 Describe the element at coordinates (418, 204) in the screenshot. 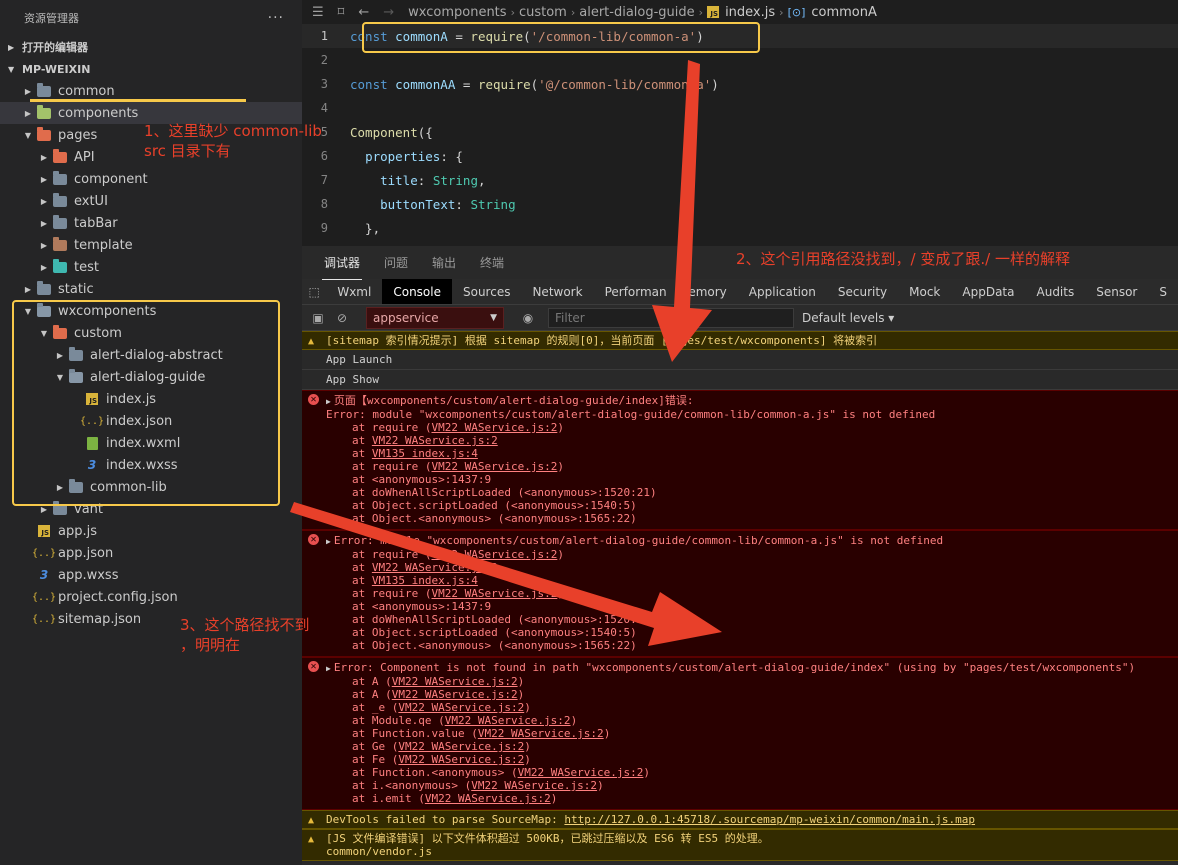

I see `code-token: buttonText` at that location.